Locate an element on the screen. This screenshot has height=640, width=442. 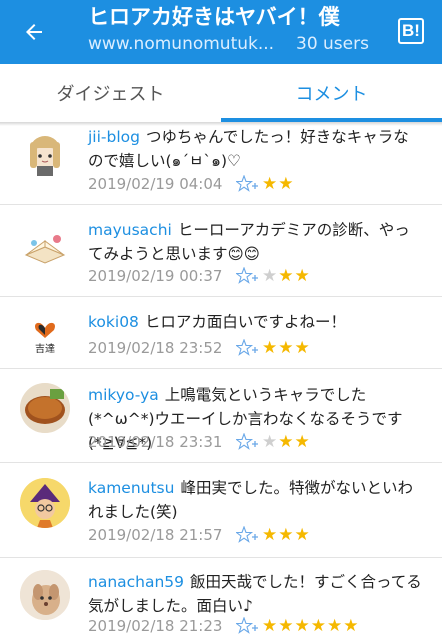
comment-date: 2019/02/18 21:57 is located at coordinates (155, 535).